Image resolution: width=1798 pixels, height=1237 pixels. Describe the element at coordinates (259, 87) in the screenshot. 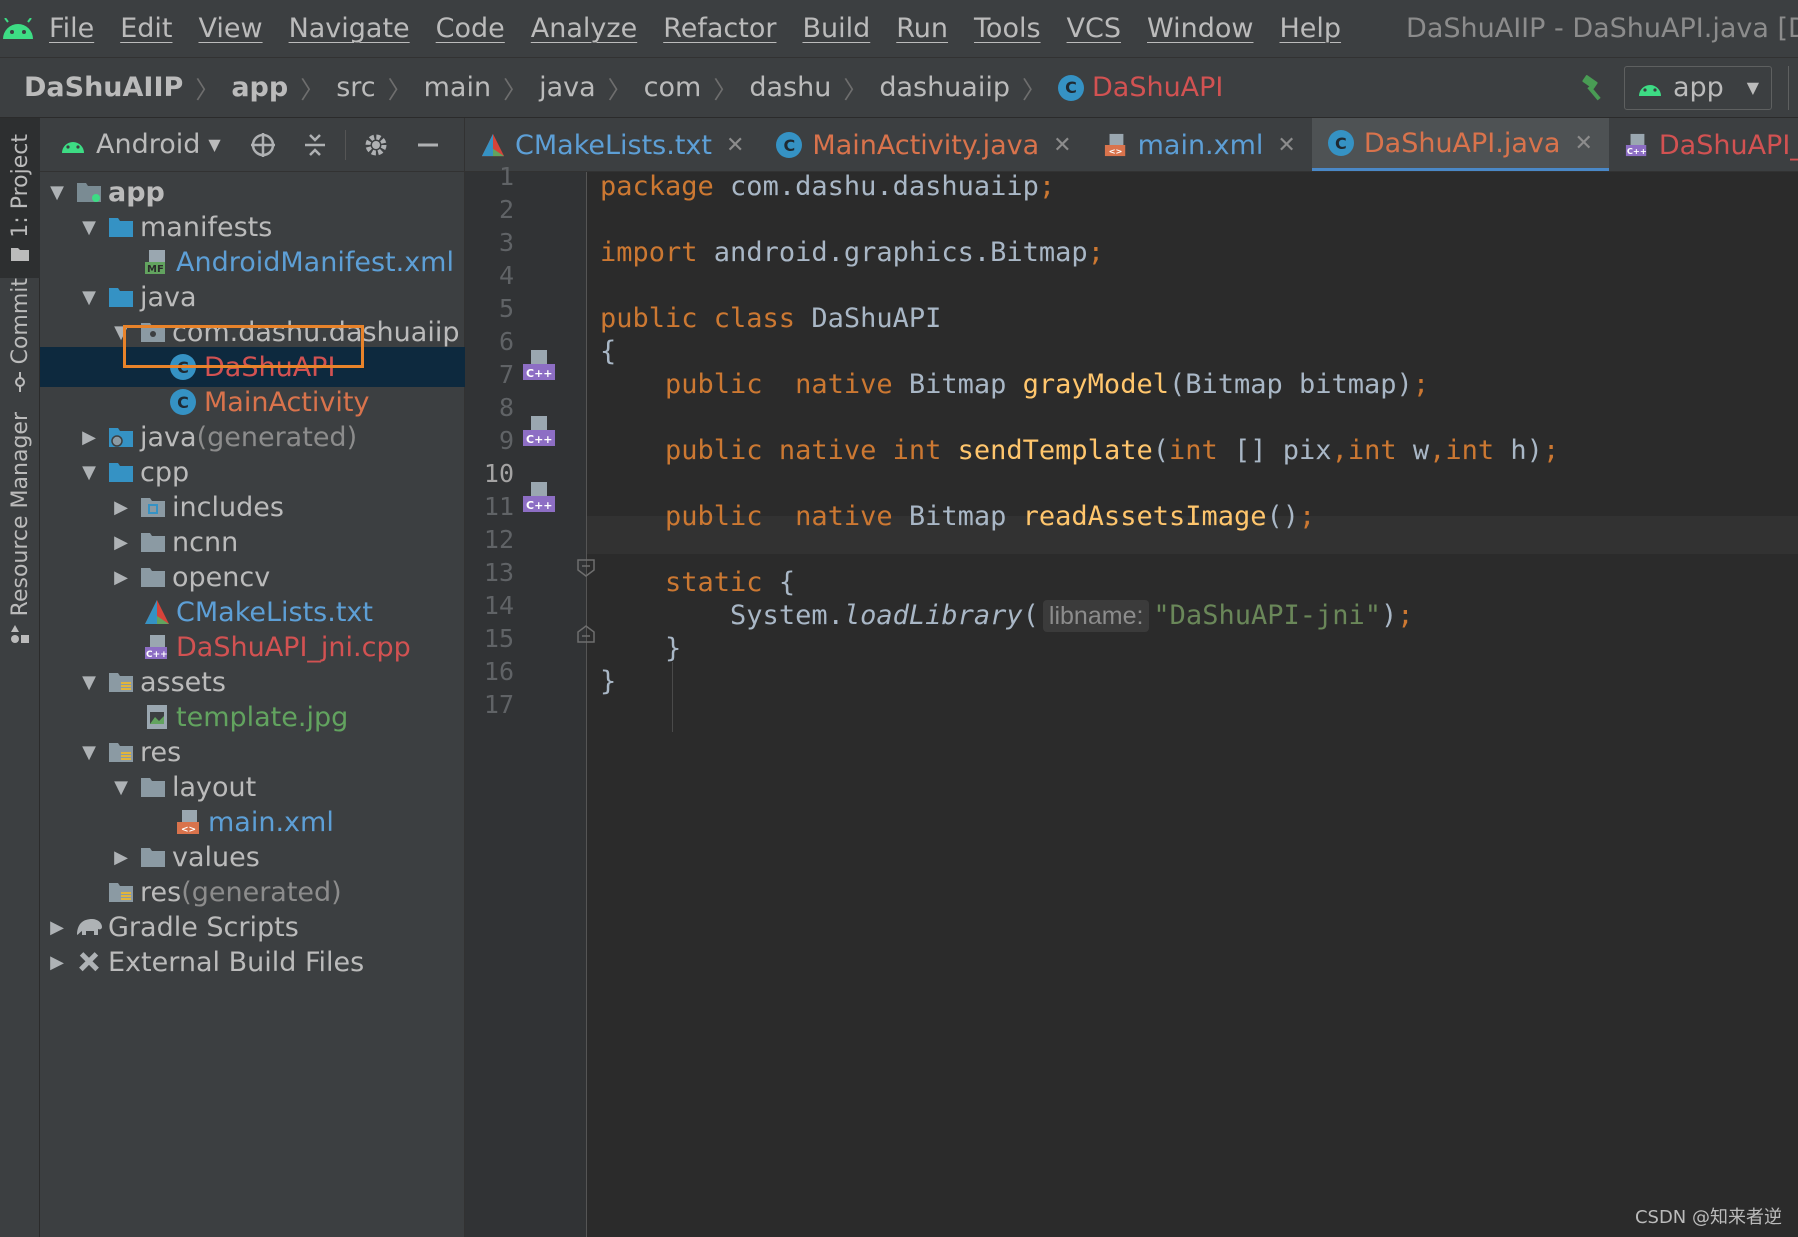

I see `breadcrumb-module: app` at that location.